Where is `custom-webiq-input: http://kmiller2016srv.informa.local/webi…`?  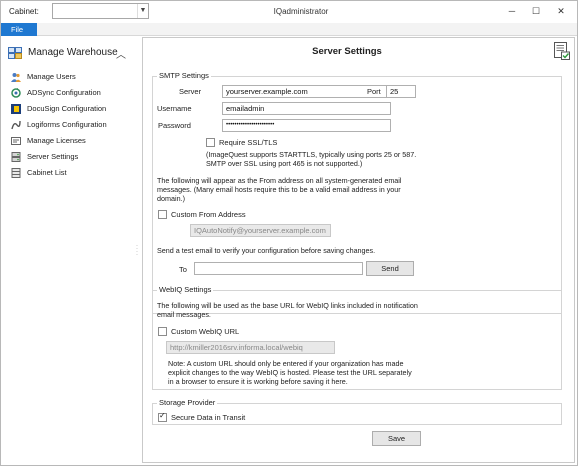 custom-webiq-input: http://kmiller2016srv.informa.local/webi… is located at coordinates (250, 347).